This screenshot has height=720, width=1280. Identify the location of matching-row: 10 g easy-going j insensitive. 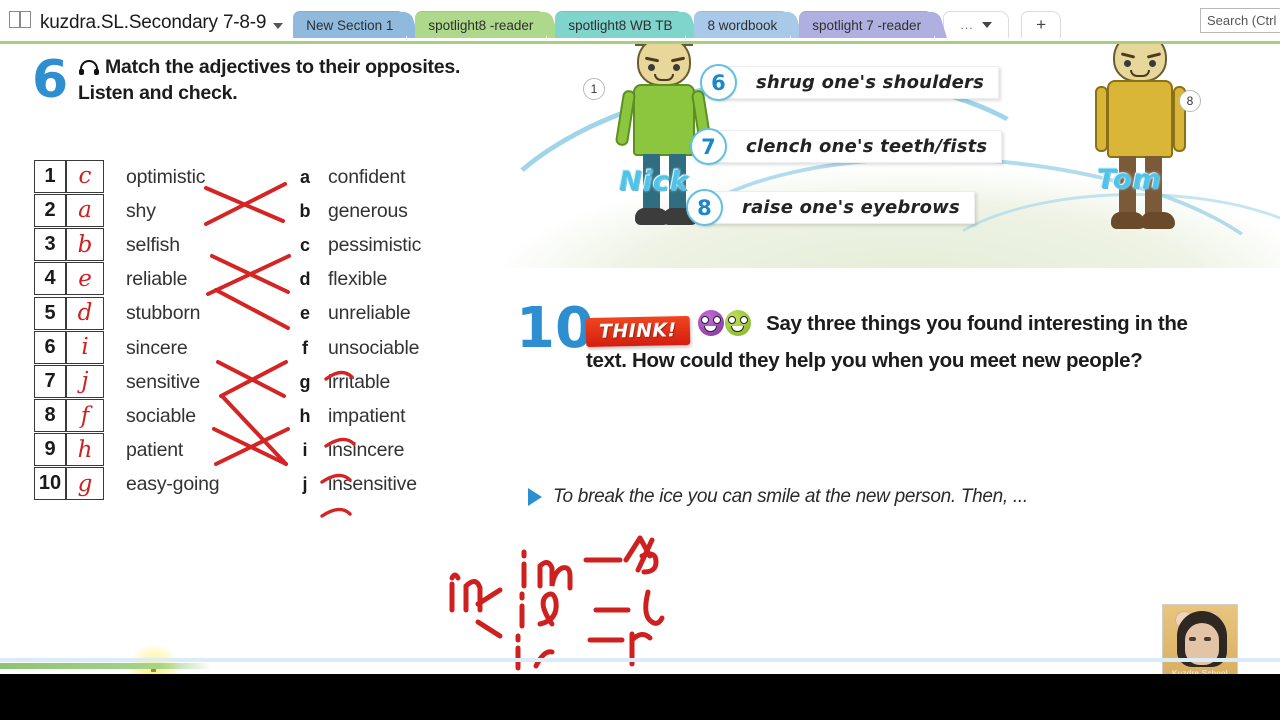
(269, 484).